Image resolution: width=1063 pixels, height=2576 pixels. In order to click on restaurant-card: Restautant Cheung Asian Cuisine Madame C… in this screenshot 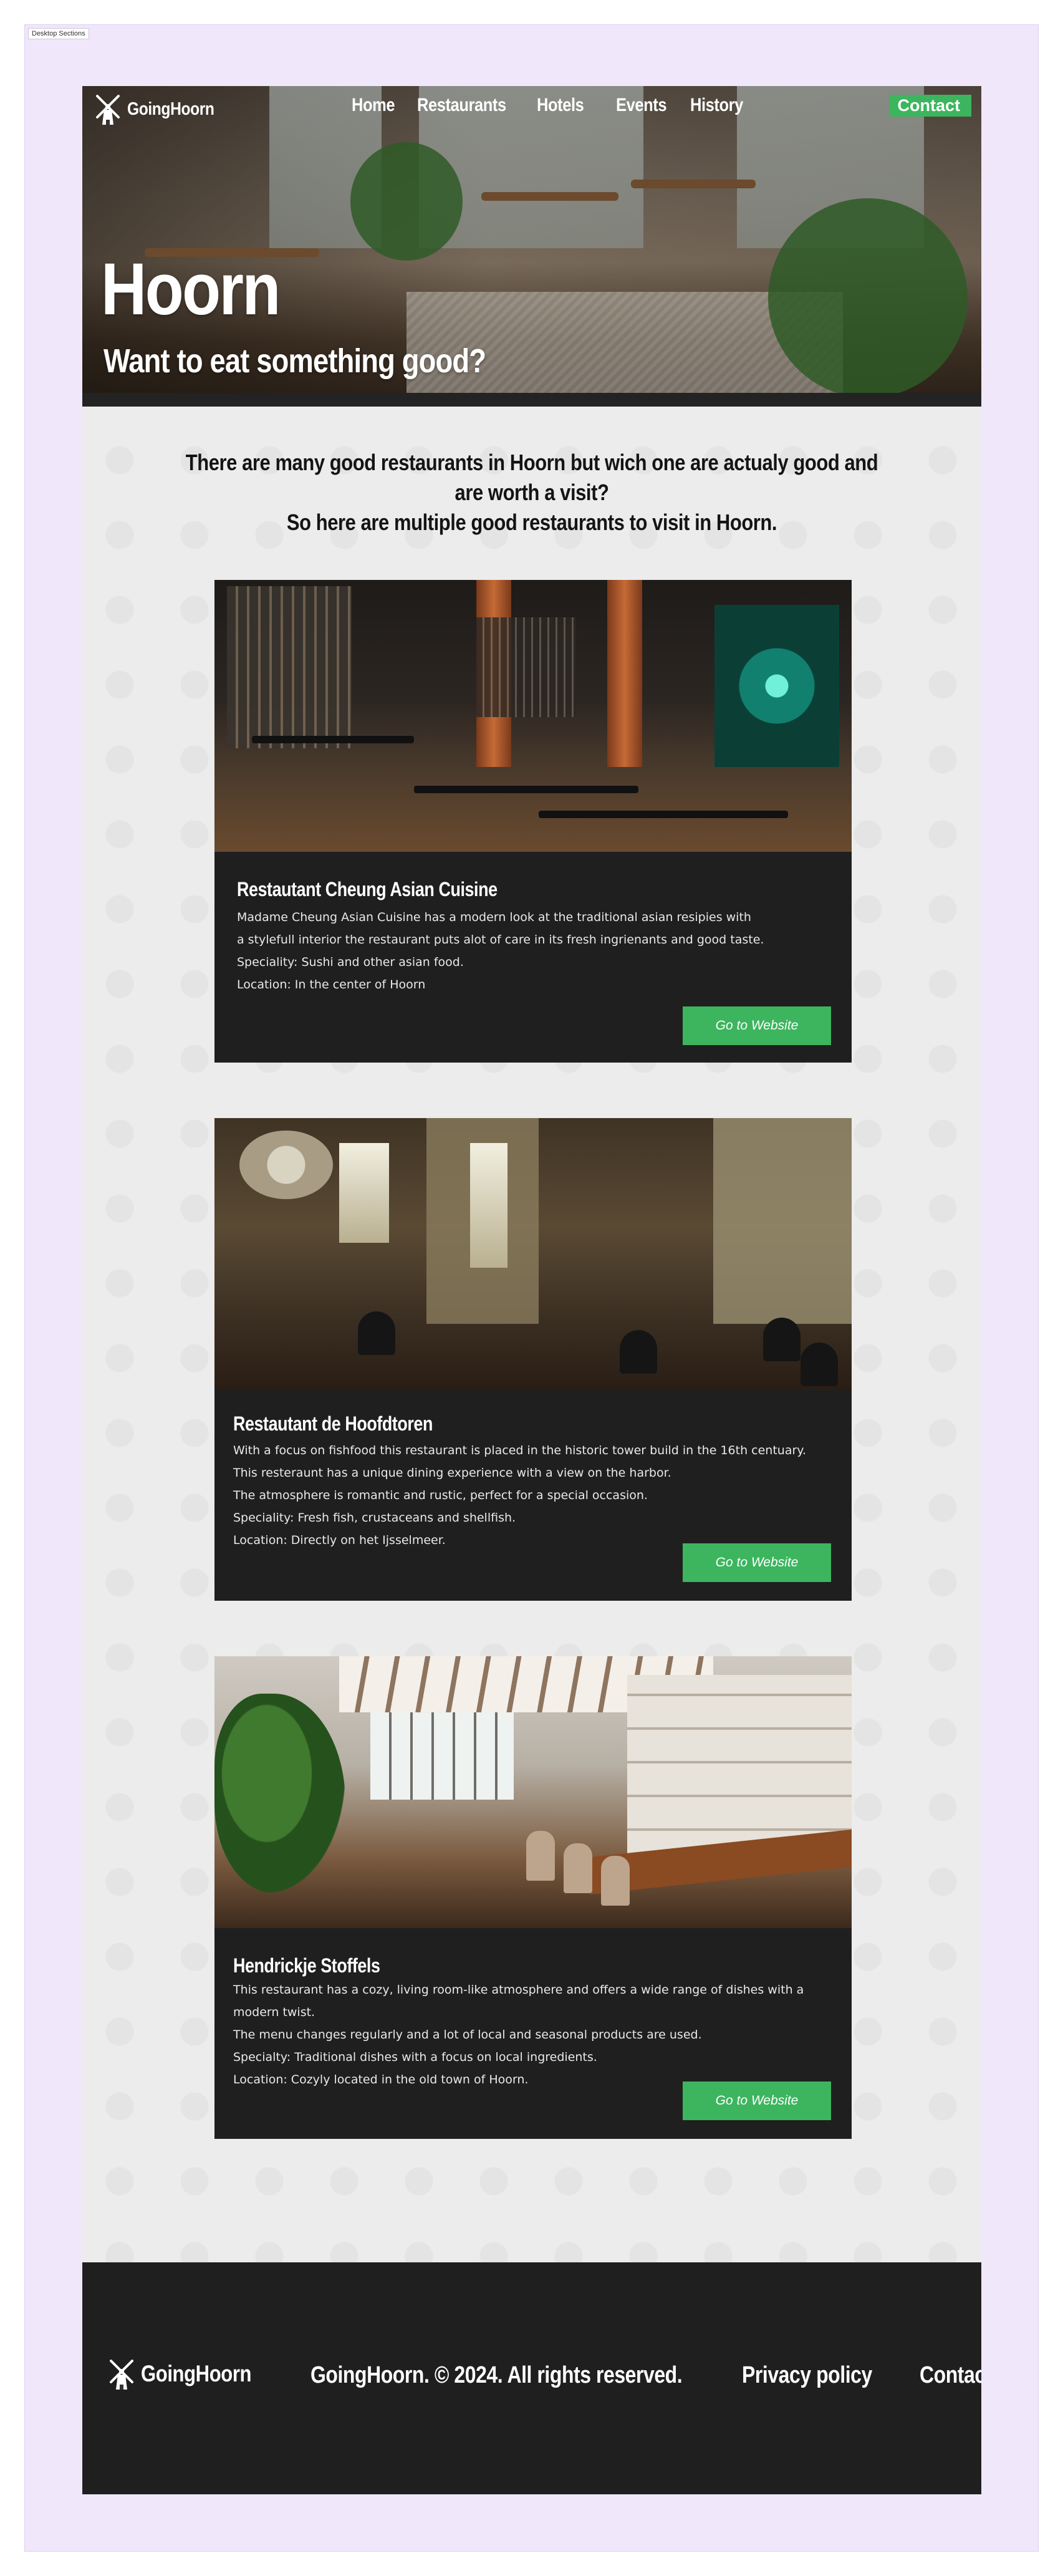, I will do `click(533, 821)`.